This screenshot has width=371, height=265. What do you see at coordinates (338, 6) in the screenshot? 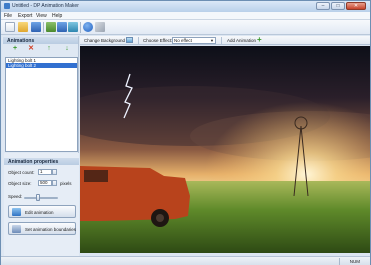
I see `maximize-button: □` at bounding box center [338, 6].